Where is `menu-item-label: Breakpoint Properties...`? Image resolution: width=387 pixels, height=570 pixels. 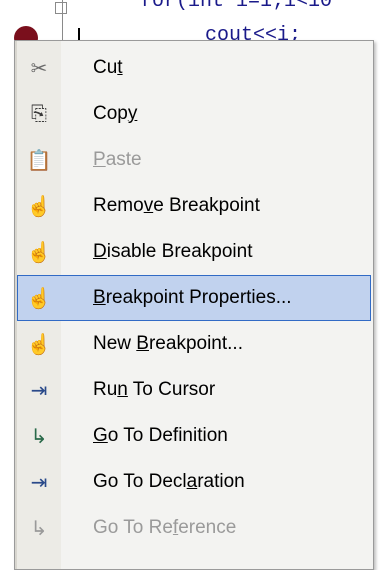 menu-item-label: Breakpoint Properties... is located at coordinates (192, 297).